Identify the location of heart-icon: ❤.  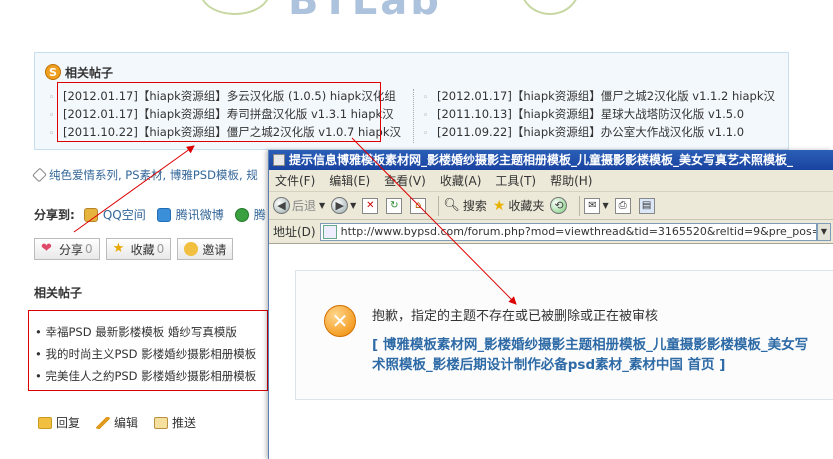
(46, 248).